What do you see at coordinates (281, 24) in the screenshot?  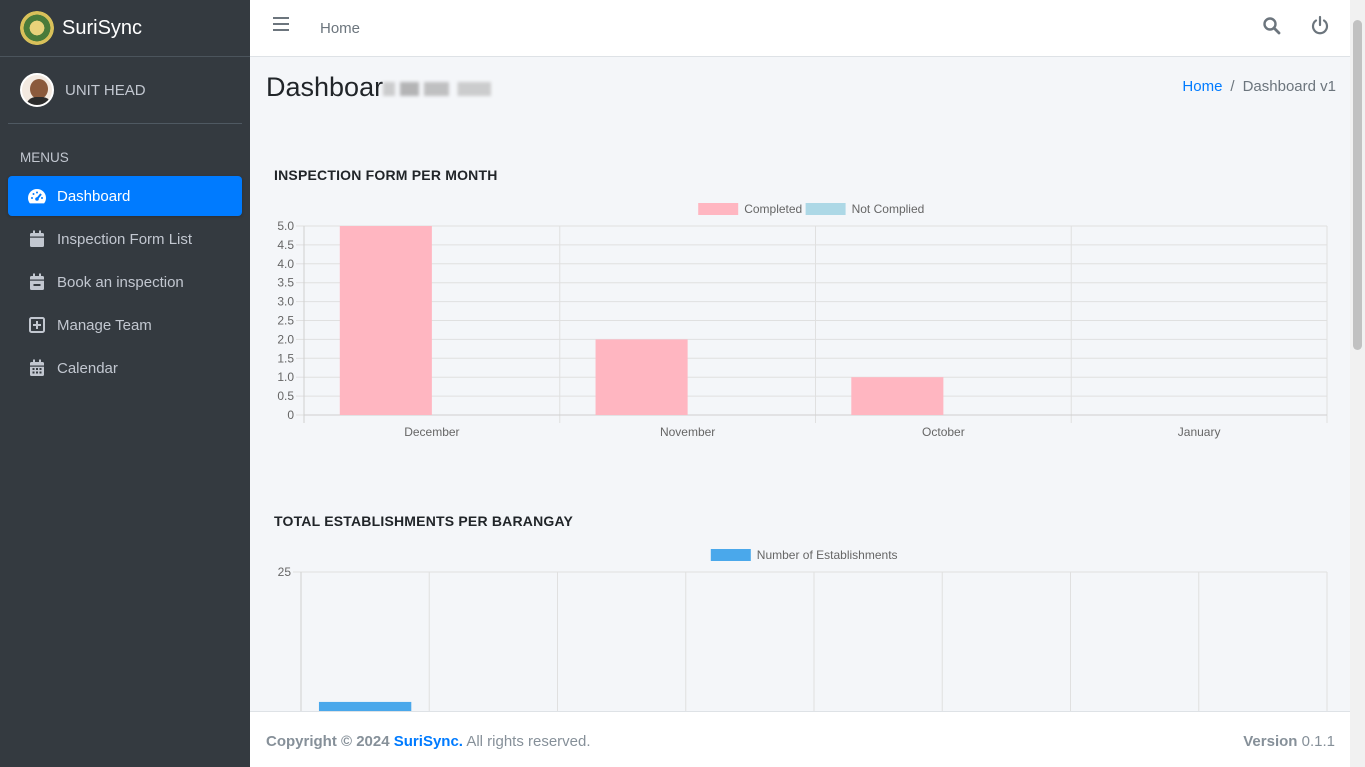 I see `menu-toggle-icon` at bounding box center [281, 24].